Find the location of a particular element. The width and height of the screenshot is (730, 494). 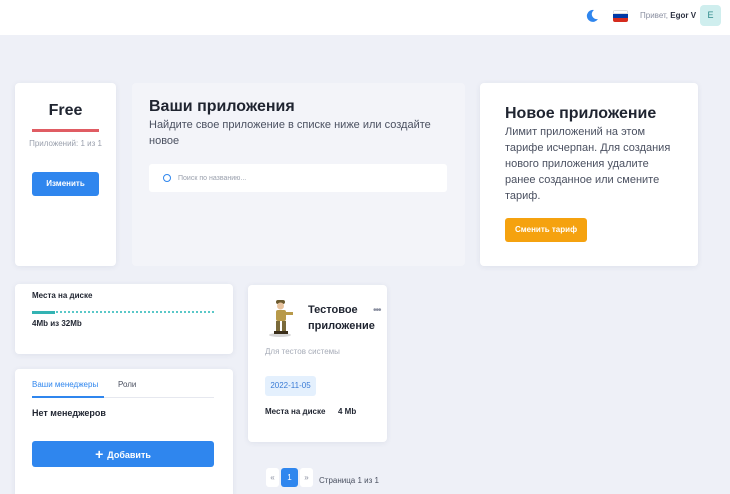

change-plan-button: Изменить is located at coordinates (65, 184).